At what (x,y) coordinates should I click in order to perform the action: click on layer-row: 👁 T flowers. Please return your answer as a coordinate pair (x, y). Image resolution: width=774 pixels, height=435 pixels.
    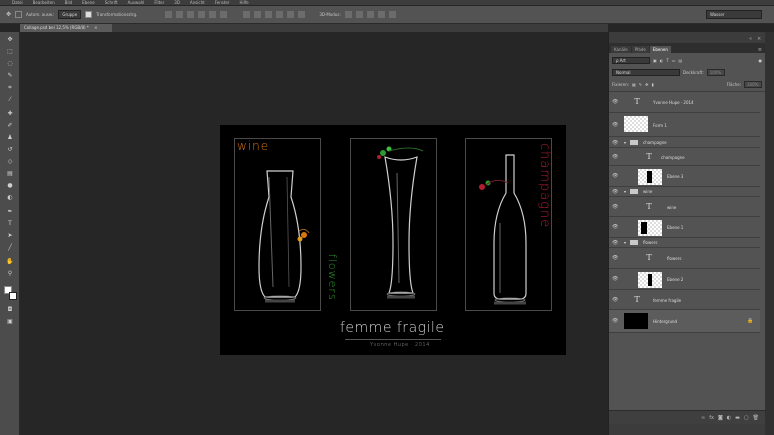
    Looking at the image, I should click on (684, 258).